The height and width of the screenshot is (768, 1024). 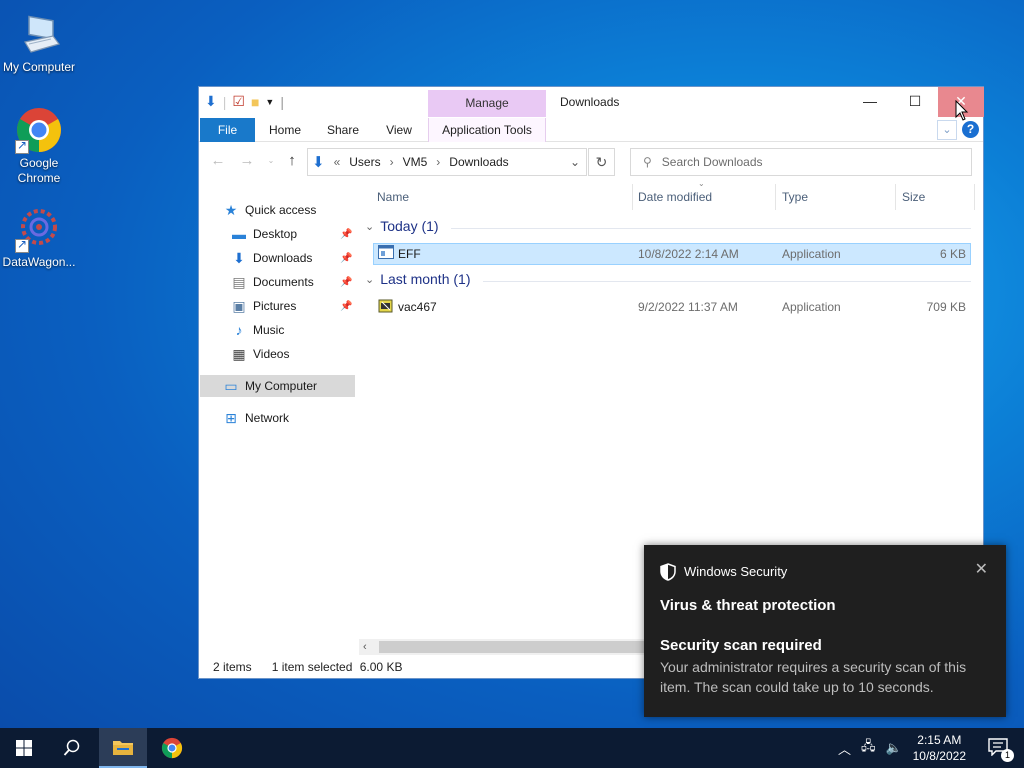 I want to click on tab-home: Home, so click(x=285, y=130).